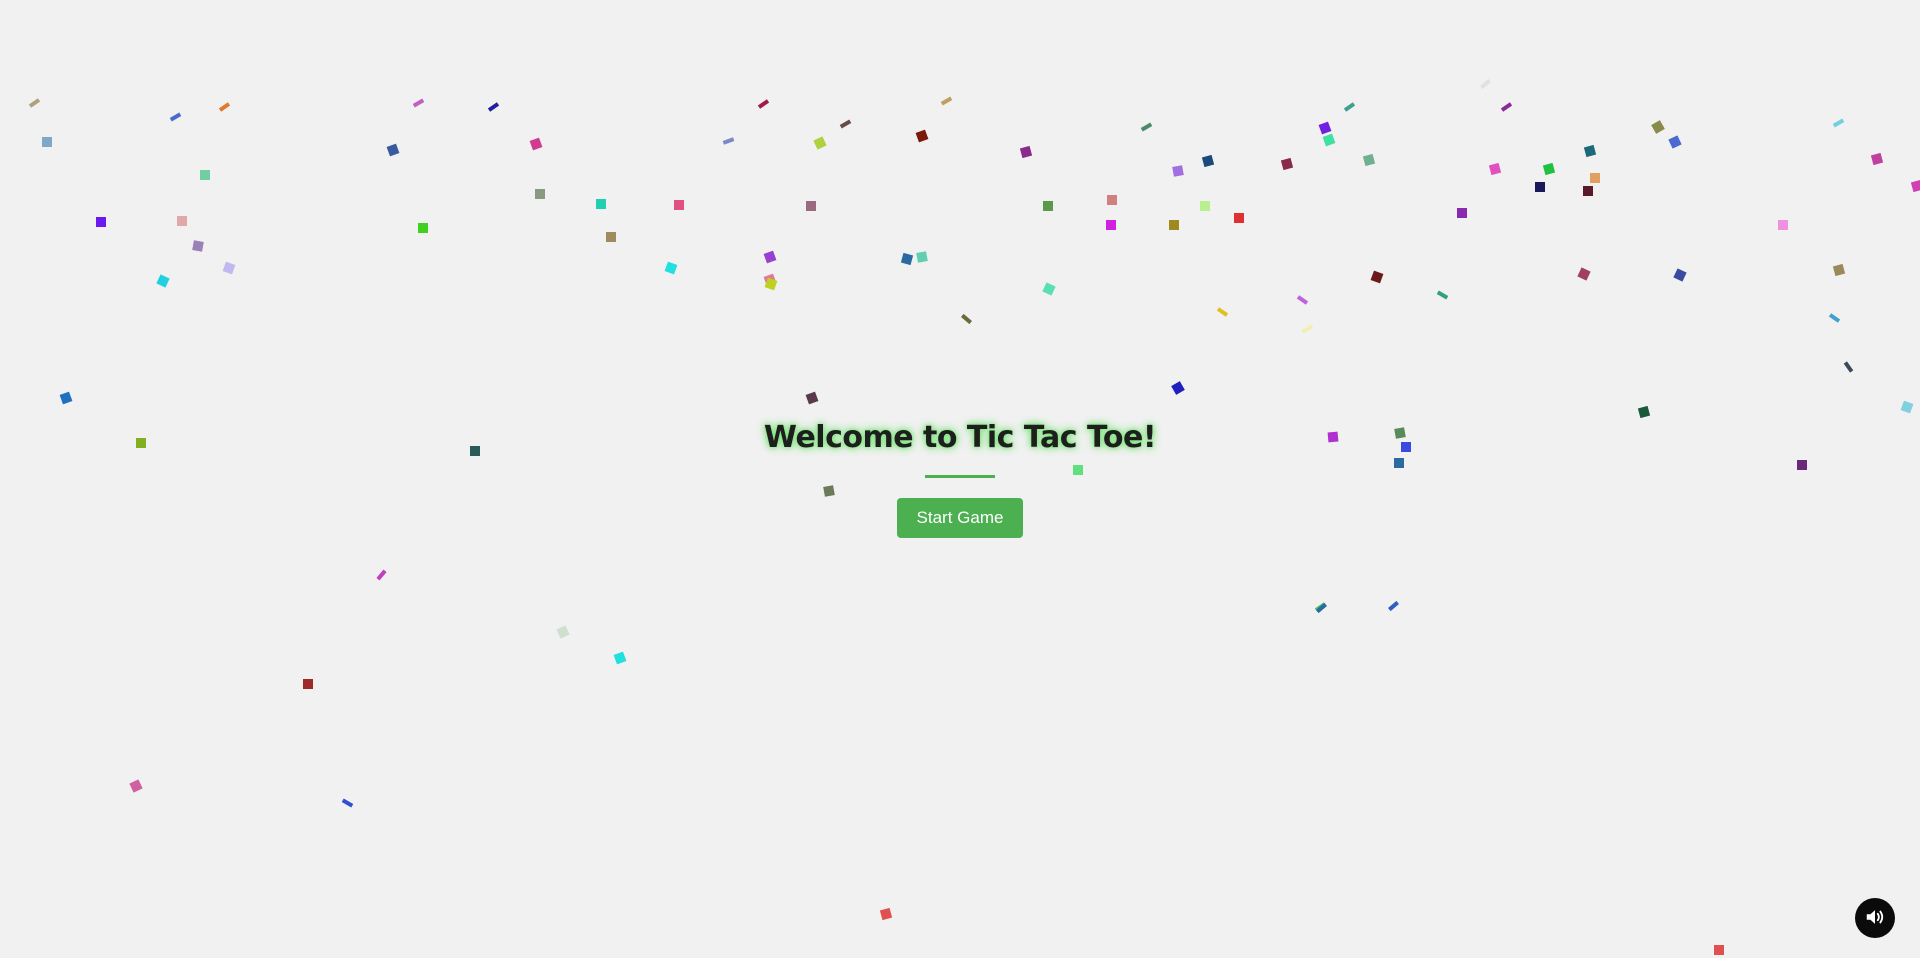  I want to click on title-divider, so click(960, 476).